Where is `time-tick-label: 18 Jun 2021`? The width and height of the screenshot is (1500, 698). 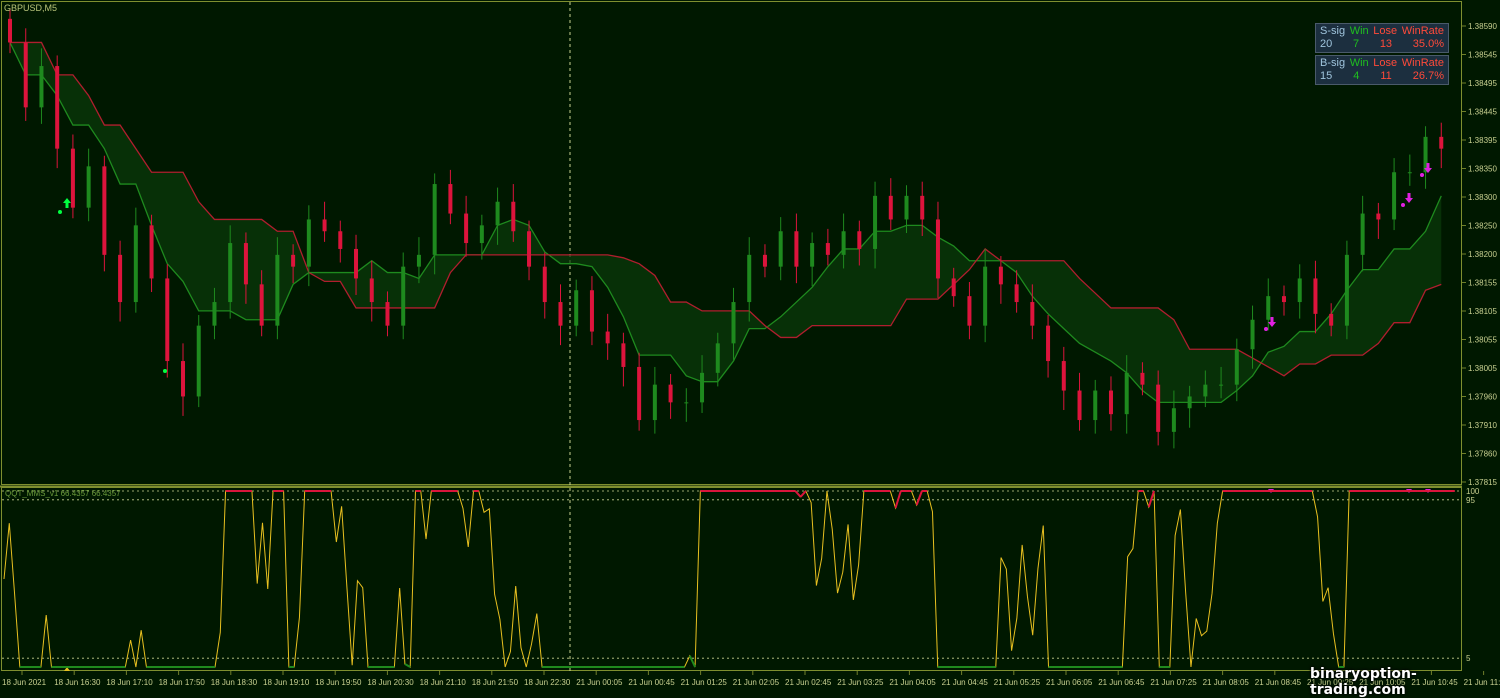 time-tick-label: 18 Jun 2021 is located at coordinates (24, 682).